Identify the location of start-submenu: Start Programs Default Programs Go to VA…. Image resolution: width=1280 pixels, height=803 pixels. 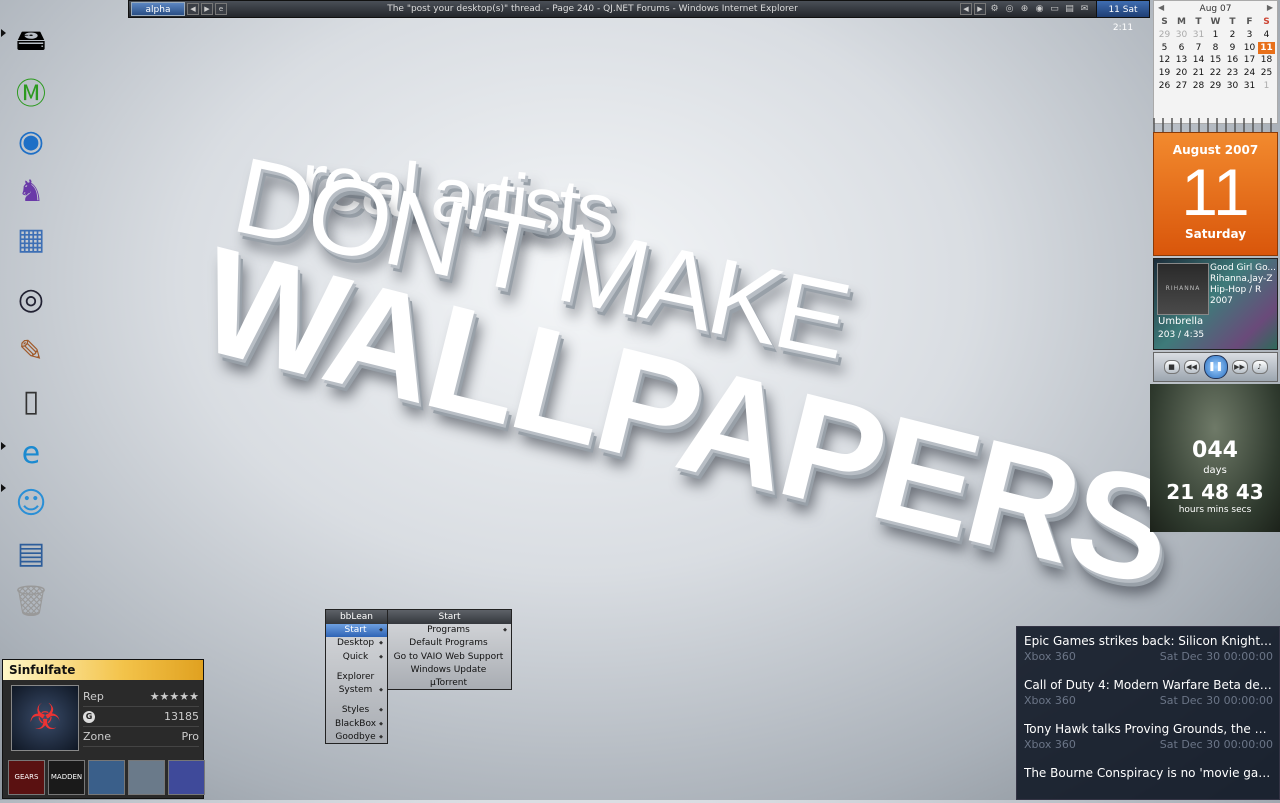
(449, 649).